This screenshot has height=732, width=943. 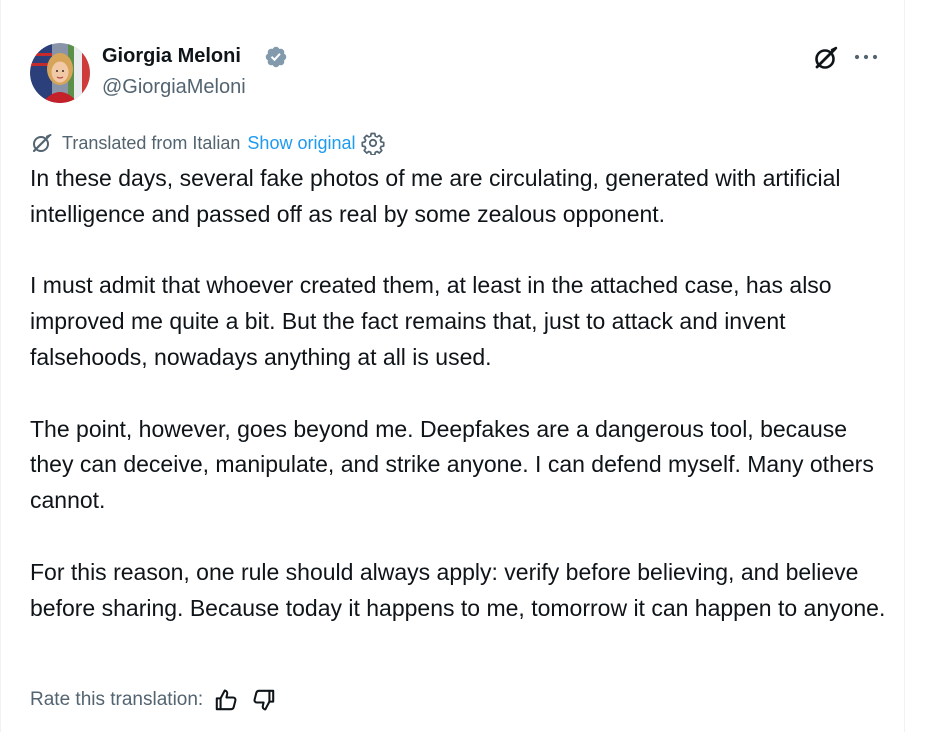 What do you see at coordinates (276, 57) in the screenshot?
I see `verified-badge-icon` at bounding box center [276, 57].